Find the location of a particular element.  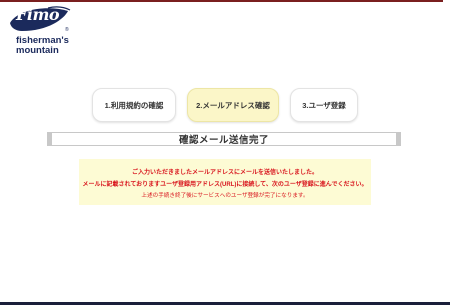

top-accent-bar is located at coordinates (221, 1).